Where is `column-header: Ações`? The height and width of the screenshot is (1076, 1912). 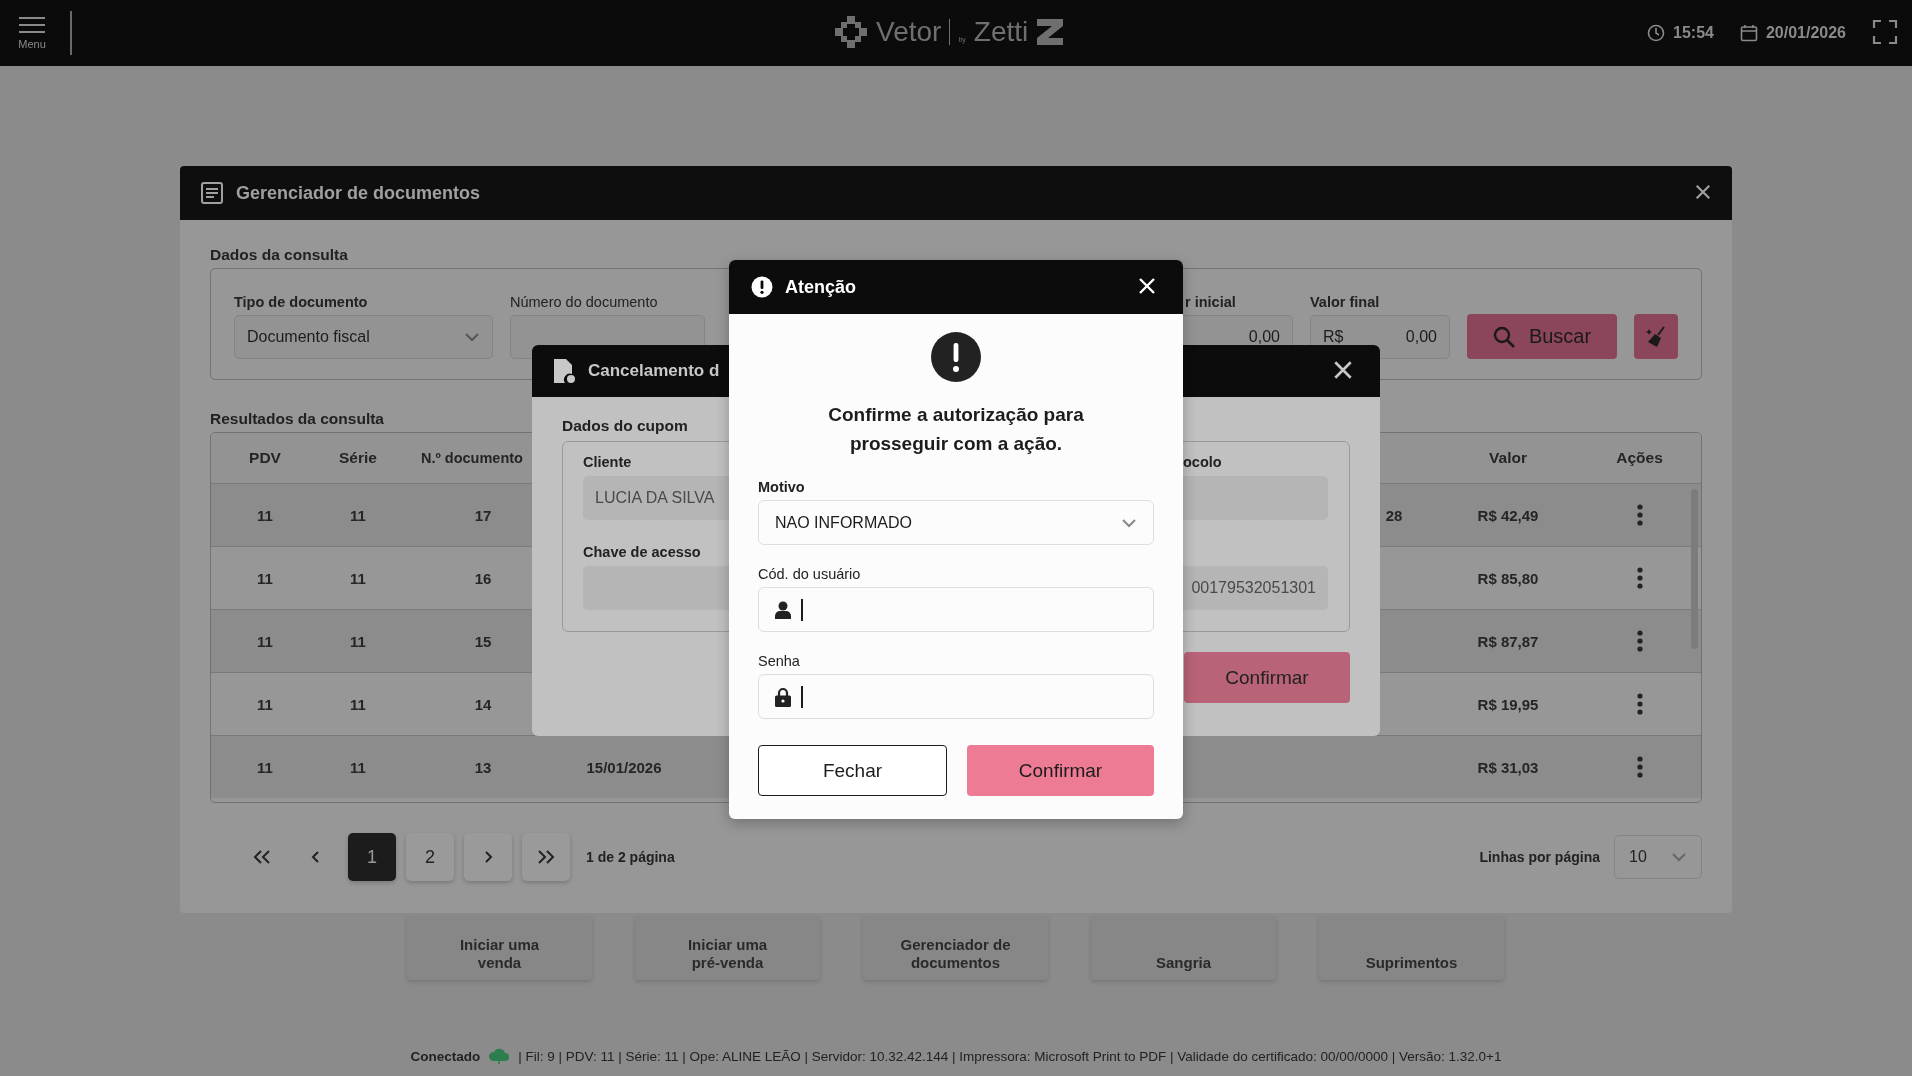 column-header: Ações is located at coordinates (1639, 458).